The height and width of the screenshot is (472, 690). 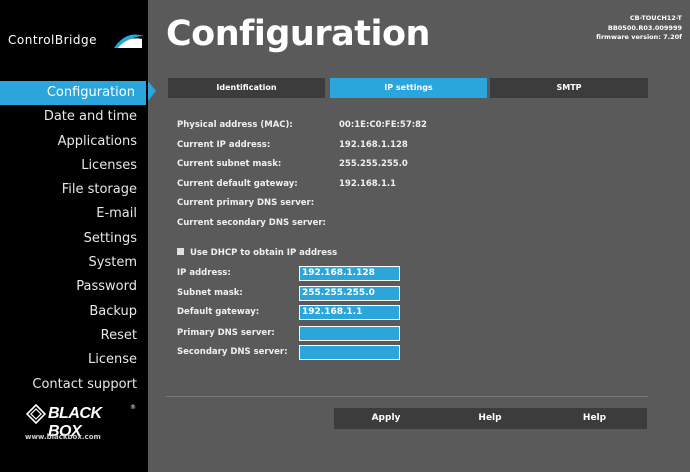 What do you see at coordinates (264, 253) in the screenshot?
I see `dhcp-label: Use DHCP to obtain IP address` at bounding box center [264, 253].